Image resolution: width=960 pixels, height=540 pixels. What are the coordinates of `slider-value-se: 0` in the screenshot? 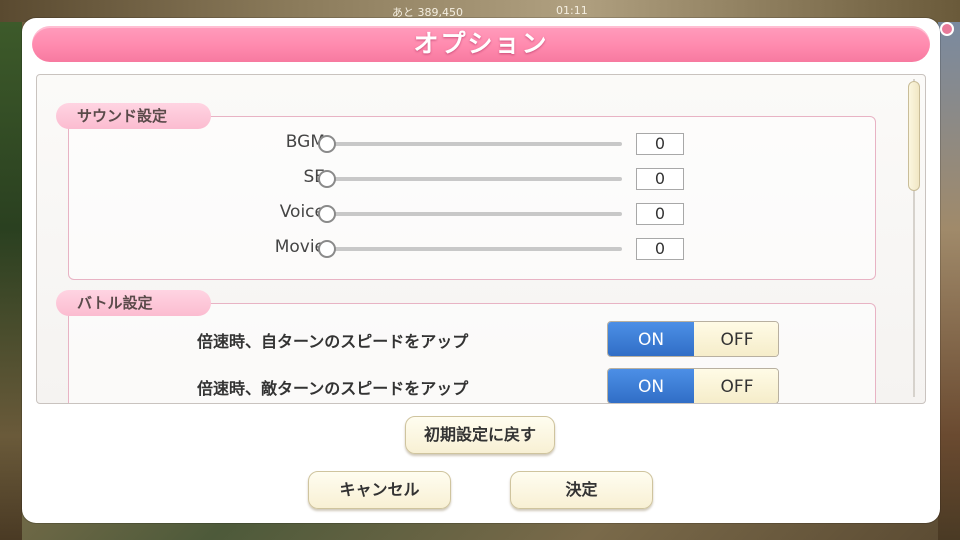 It's located at (660, 179).